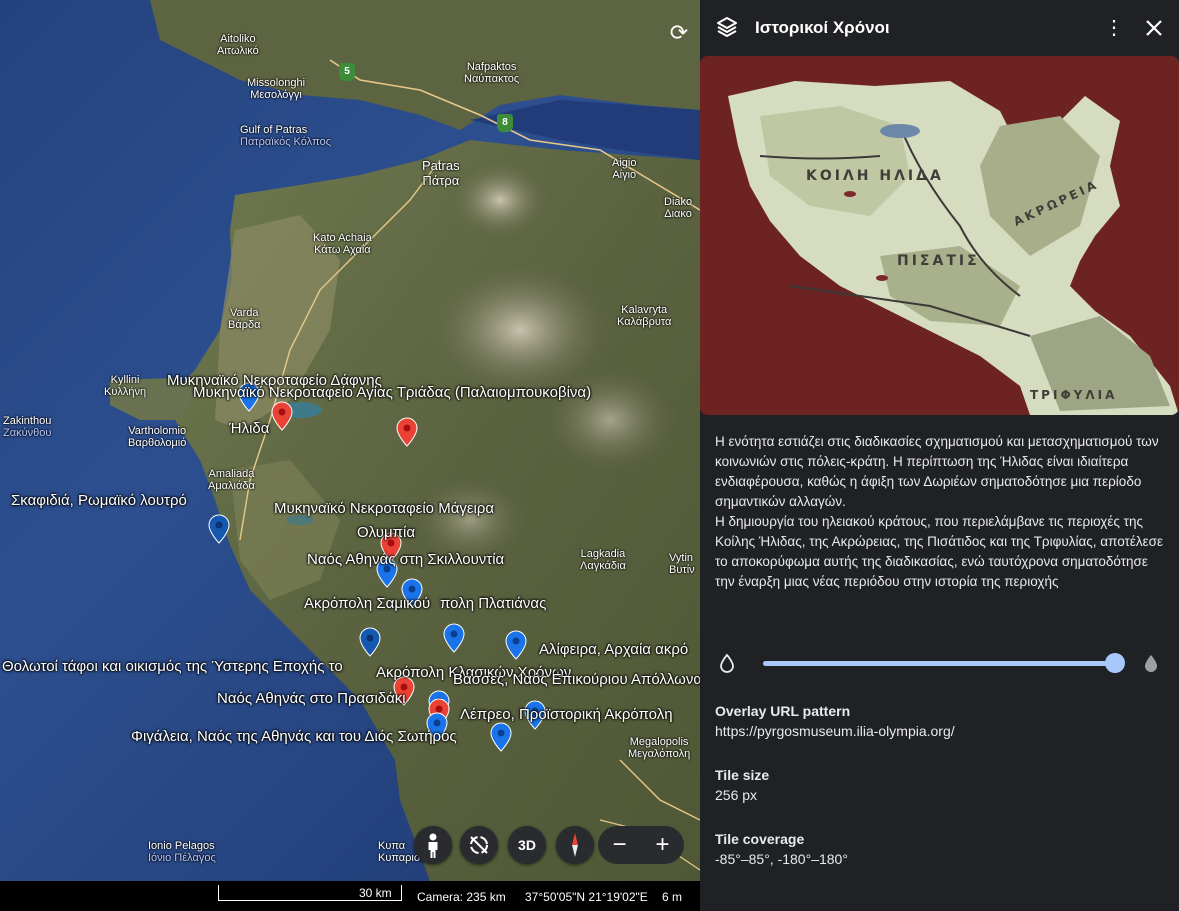 The width and height of the screenshot is (1179, 911). What do you see at coordinates (742, 775) in the screenshot?
I see `tile-size-label: Tile size` at bounding box center [742, 775].